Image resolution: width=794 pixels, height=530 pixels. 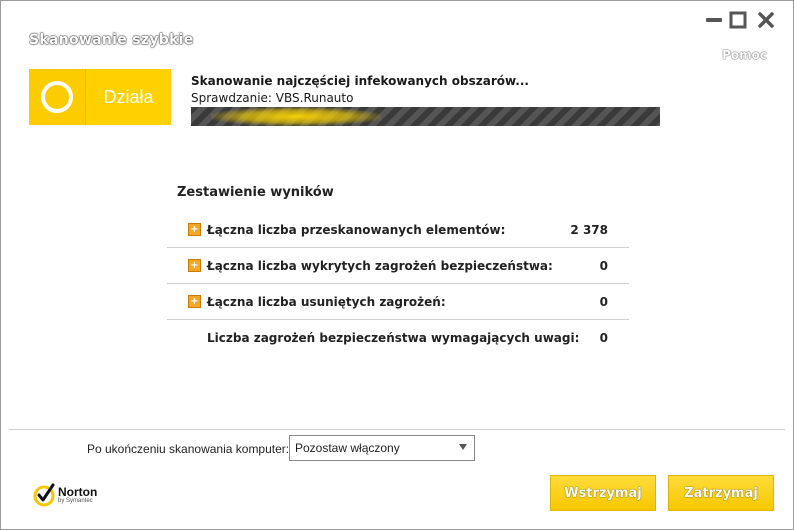 I want to click on running-icon, so click(x=57, y=97).